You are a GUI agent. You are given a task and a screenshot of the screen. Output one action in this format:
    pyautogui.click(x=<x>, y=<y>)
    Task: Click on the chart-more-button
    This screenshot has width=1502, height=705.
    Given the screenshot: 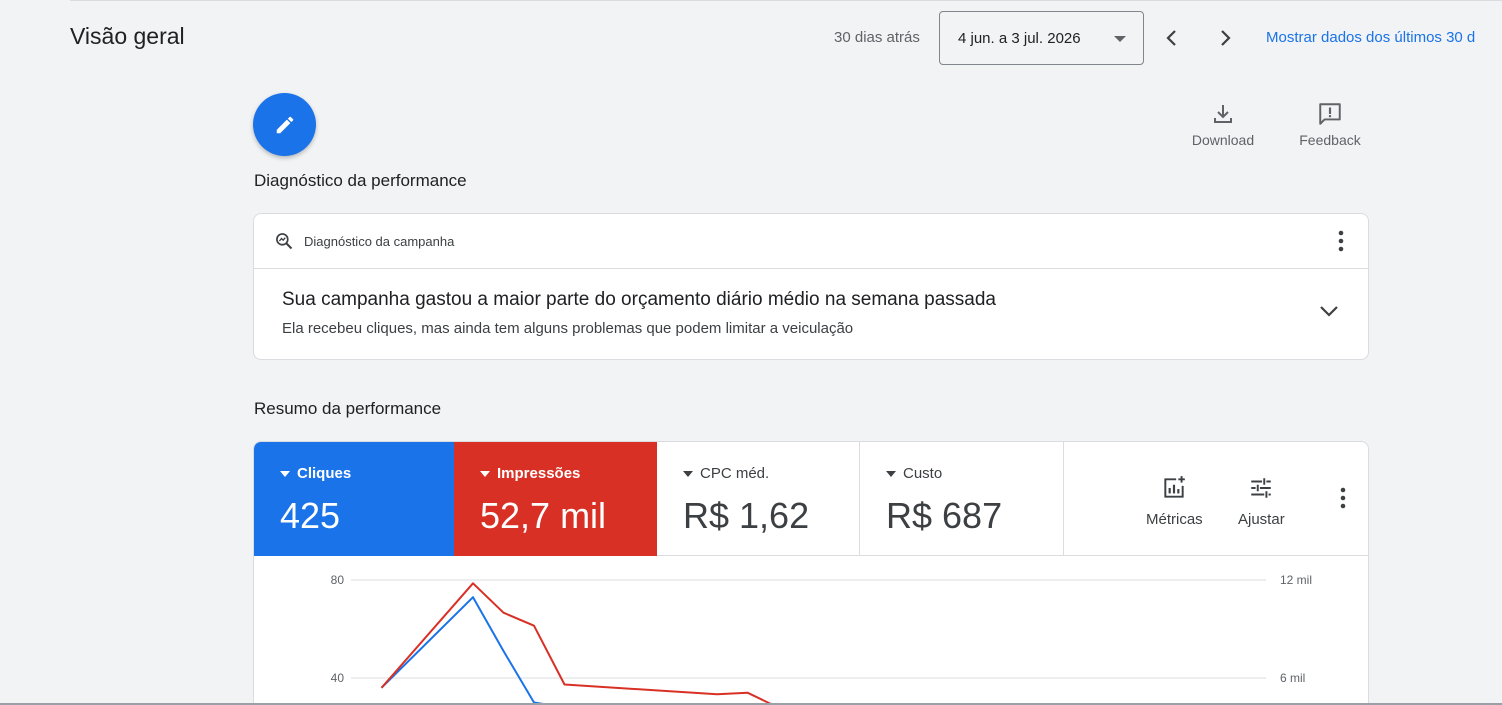 What is the action you would take?
    pyautogui.click(x=1343, y=500)
    